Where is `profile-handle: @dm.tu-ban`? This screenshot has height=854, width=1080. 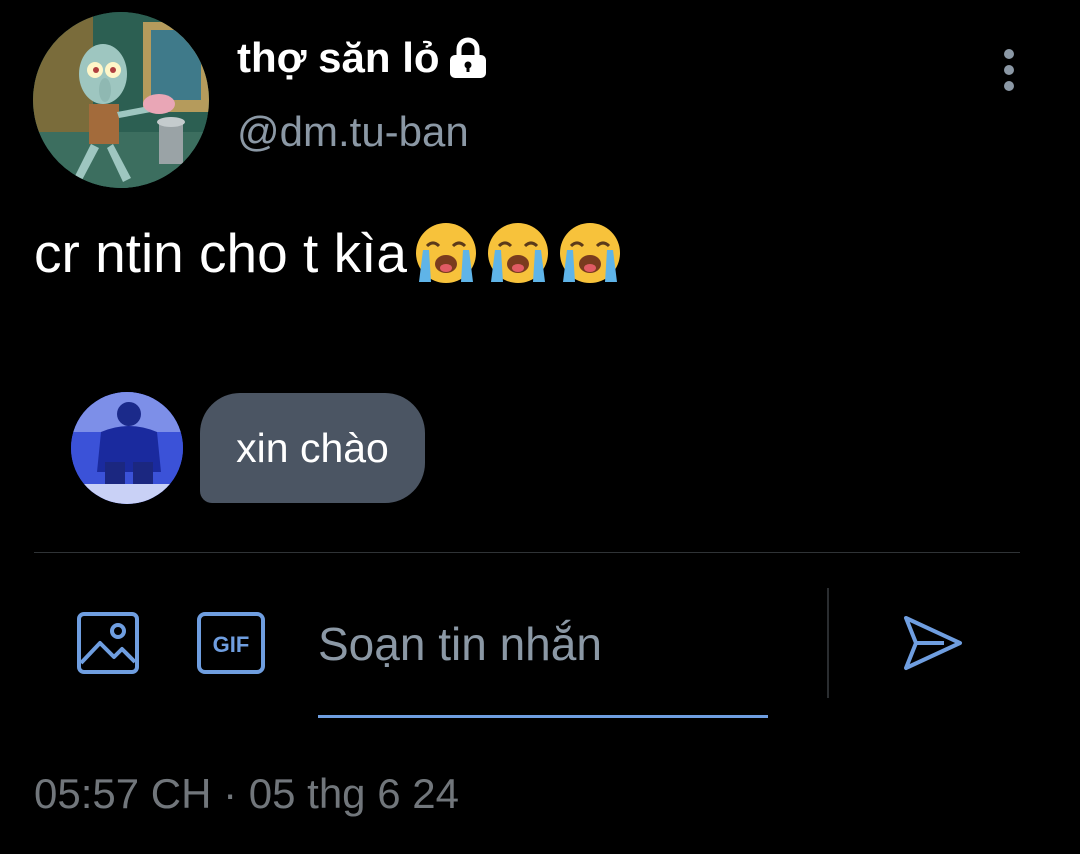 profile-handle: @dm.tu-ban is located at coordinates (353, 131).